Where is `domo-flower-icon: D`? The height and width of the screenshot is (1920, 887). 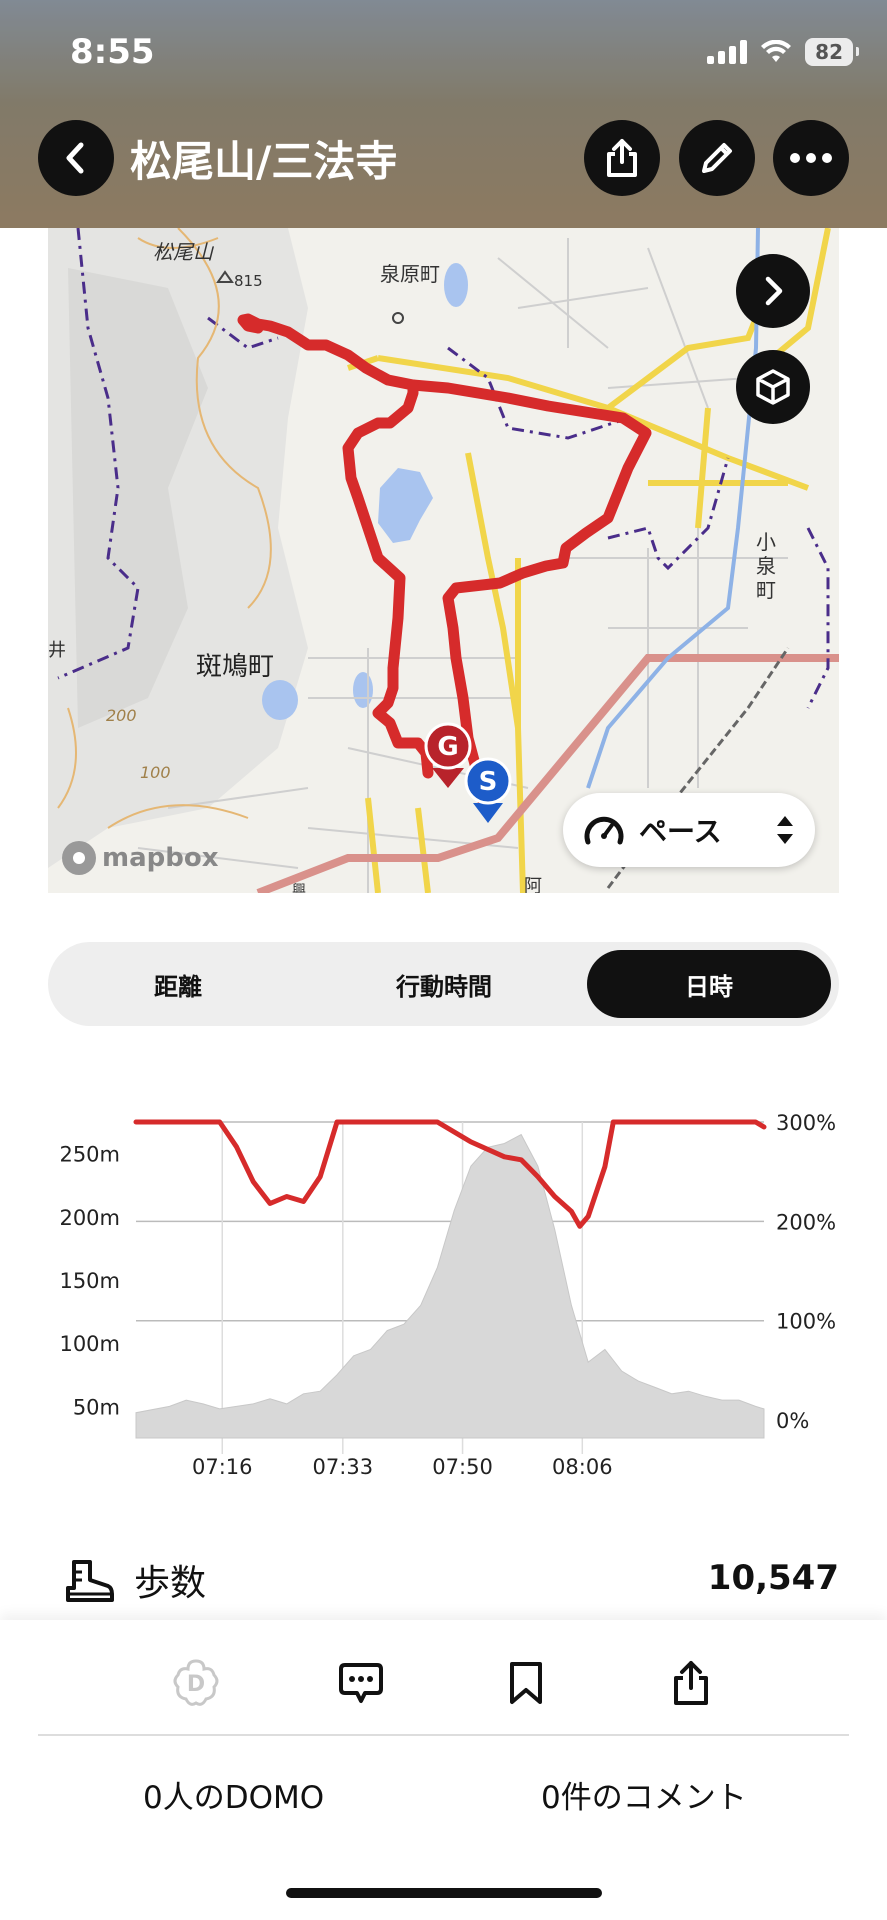
domo-flower-icon: D is located at coordinates (196, 1682).